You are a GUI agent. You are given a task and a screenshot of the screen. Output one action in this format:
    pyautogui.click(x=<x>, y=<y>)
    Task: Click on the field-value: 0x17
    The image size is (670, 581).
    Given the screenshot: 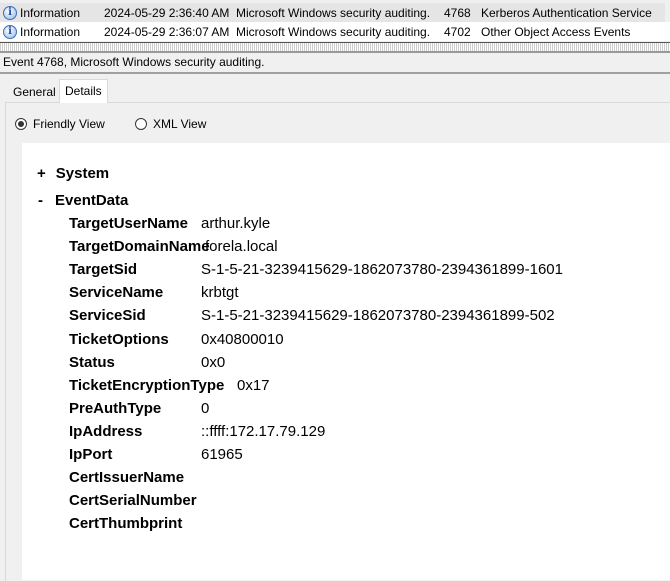 What is the action you would take?
    pyautogui.click(x=253, y=385)
    